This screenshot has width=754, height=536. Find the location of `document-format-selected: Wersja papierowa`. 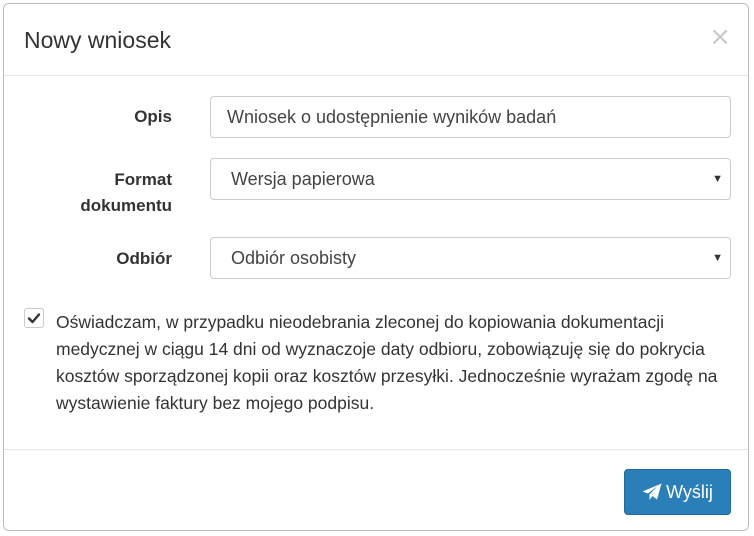

document-format-selected: Wersja papierowa is located at coordinates (303, 179).